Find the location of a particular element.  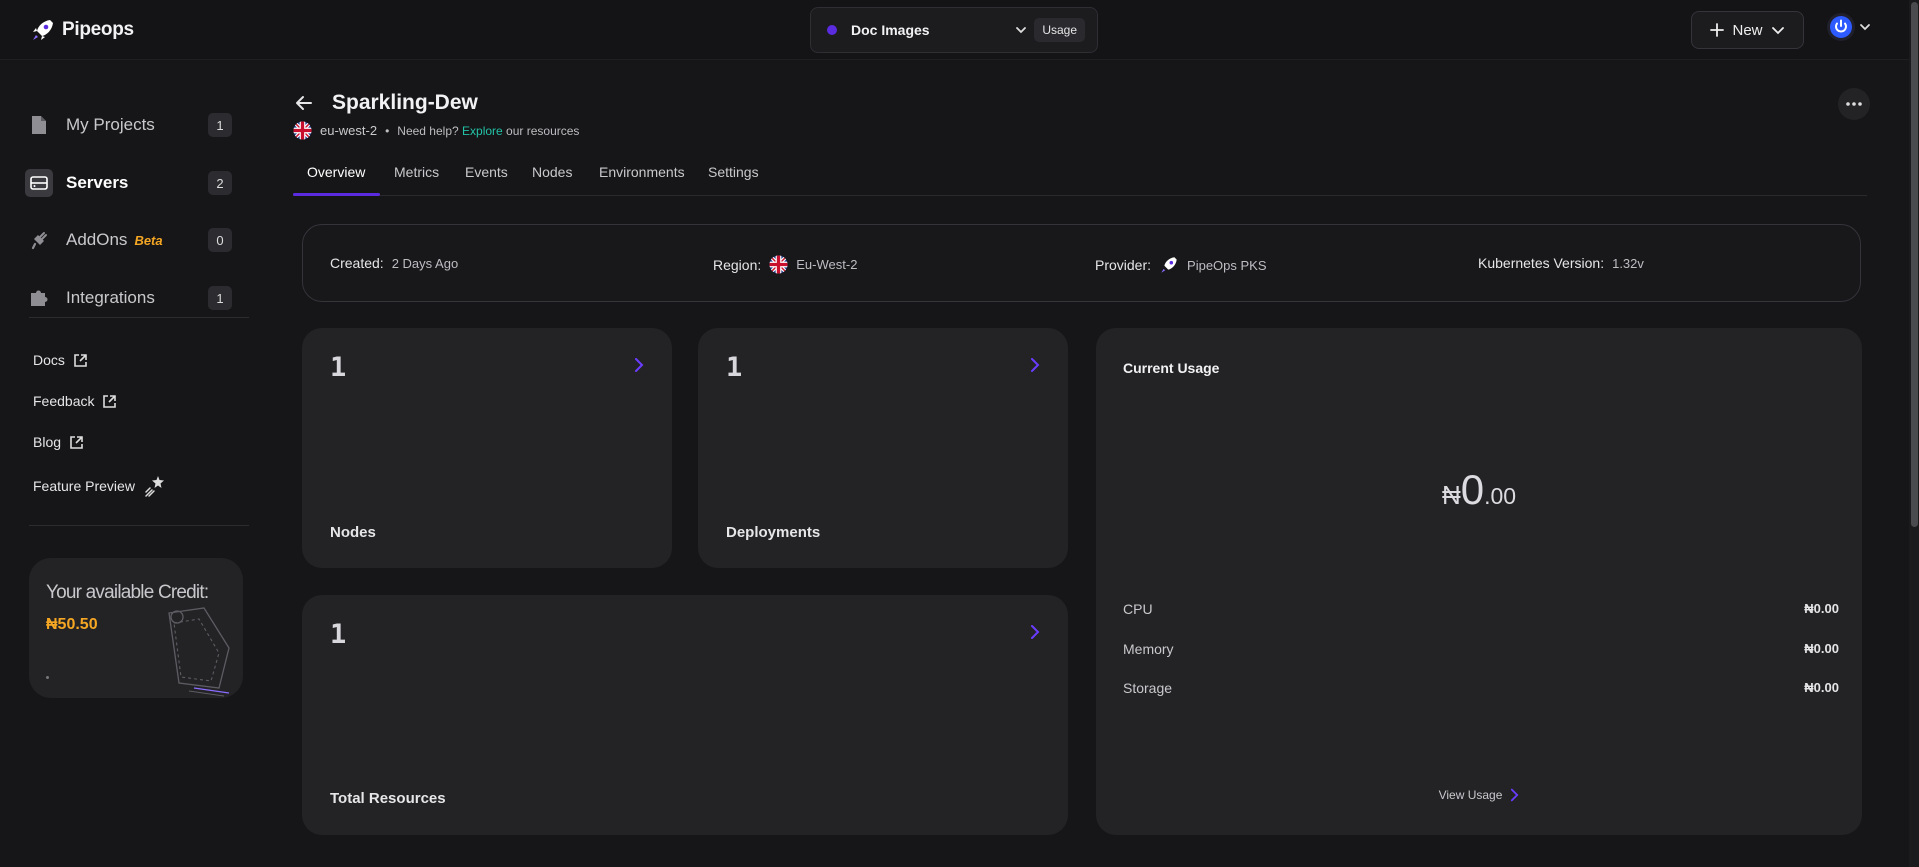

total-resources-card: 1 Total Resources is located at coordinates (685, 715).